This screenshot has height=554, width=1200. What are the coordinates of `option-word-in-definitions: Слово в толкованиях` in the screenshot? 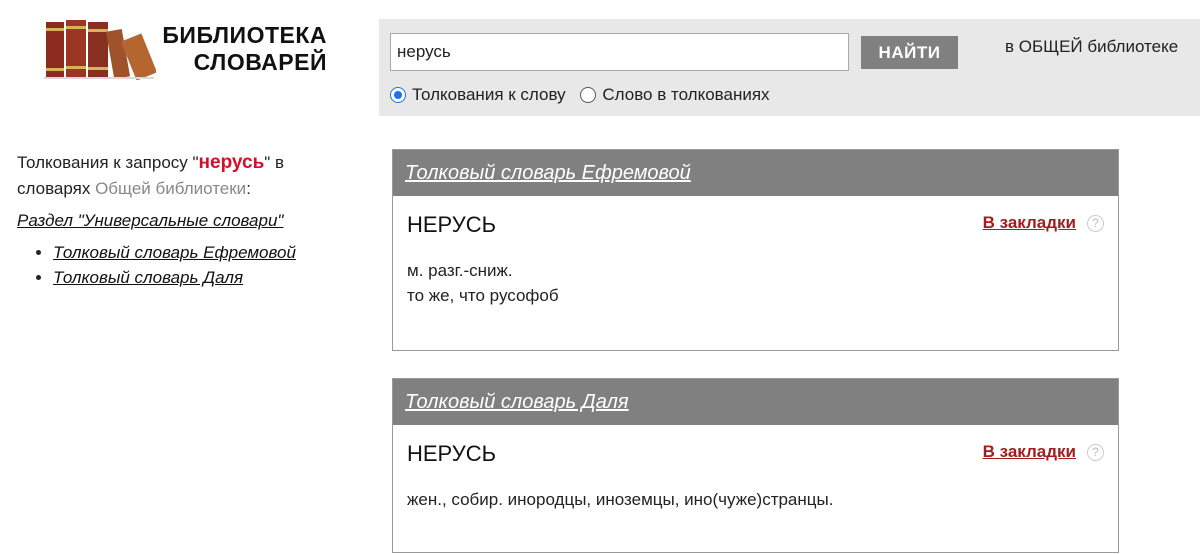 It's located at (675, 95).